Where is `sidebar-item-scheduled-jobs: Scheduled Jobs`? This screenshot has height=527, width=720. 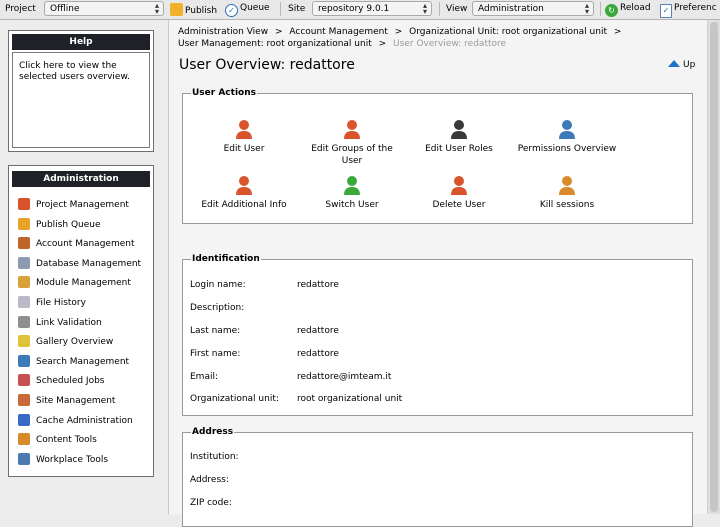 sidebar-item-scheduled-jobs: Scheduled Jobs is located at coordinates (61, 380).